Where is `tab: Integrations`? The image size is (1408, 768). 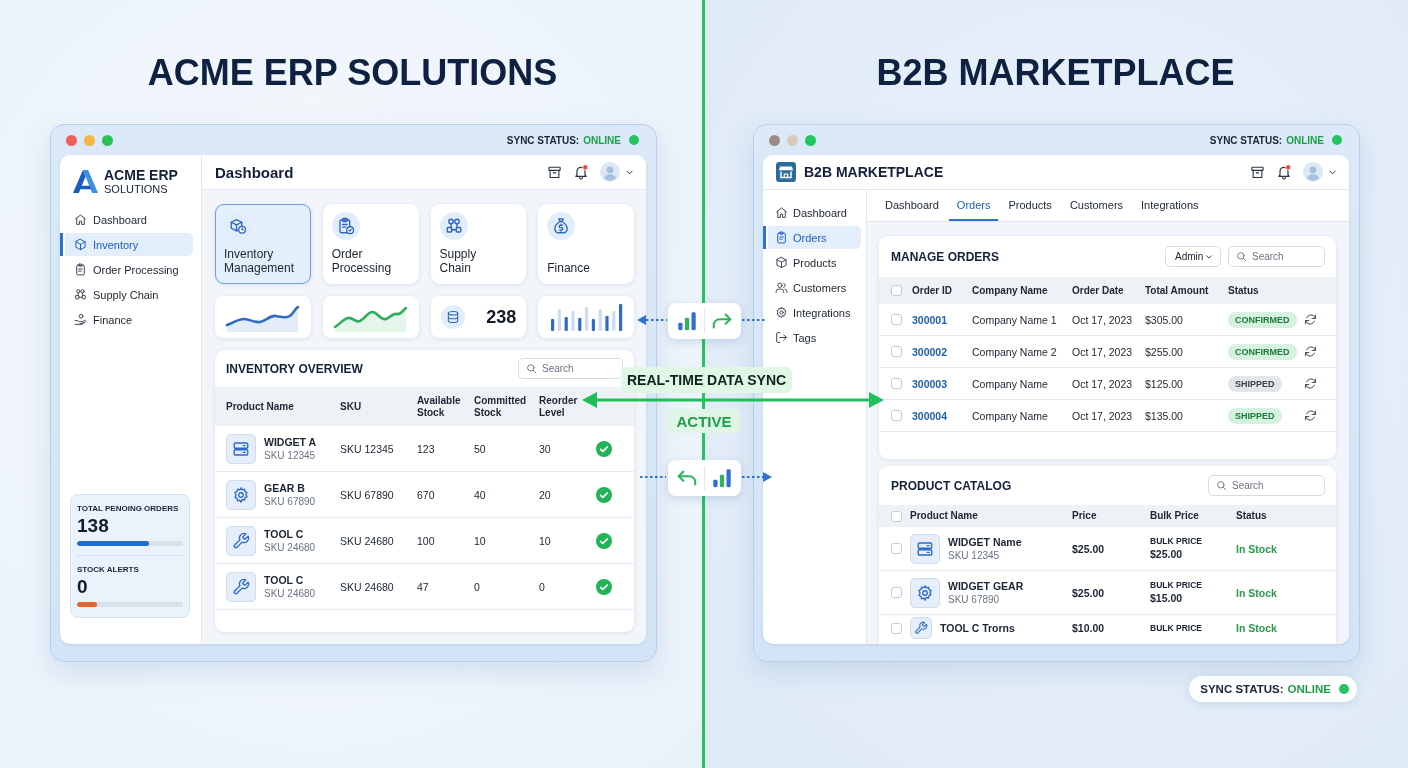
tab: Integrations is located at coordinates (1170, 205).